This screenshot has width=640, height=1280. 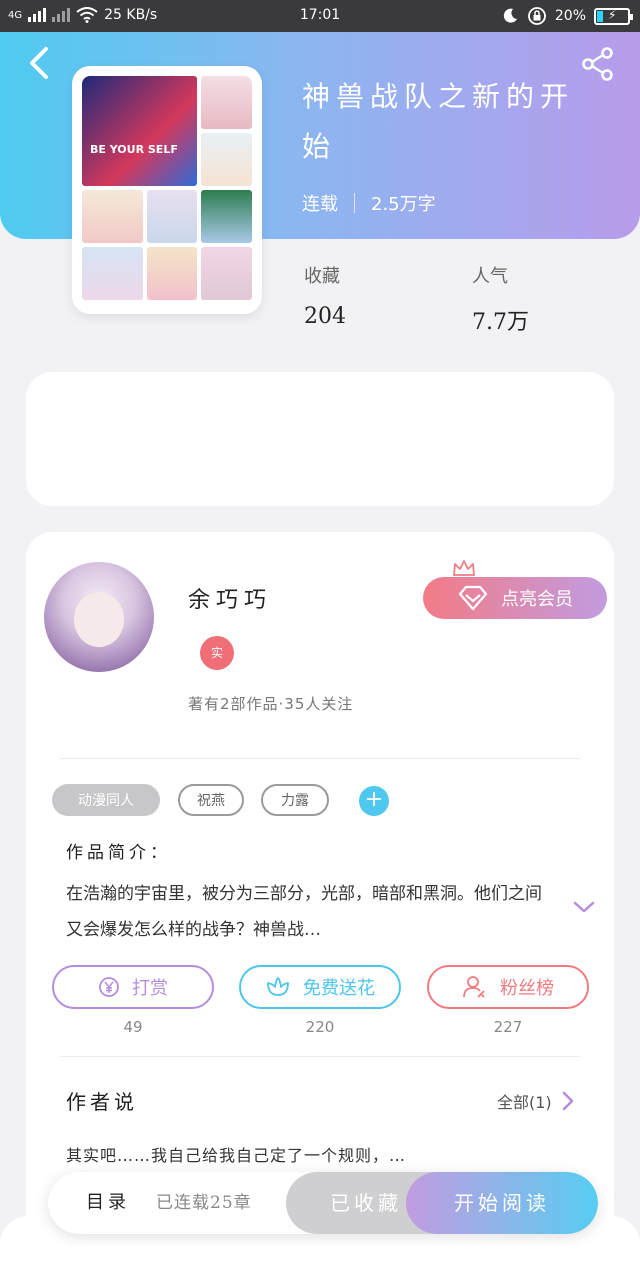 I want to click on tag-item: 动漫同人, so click(x=106, y=800).